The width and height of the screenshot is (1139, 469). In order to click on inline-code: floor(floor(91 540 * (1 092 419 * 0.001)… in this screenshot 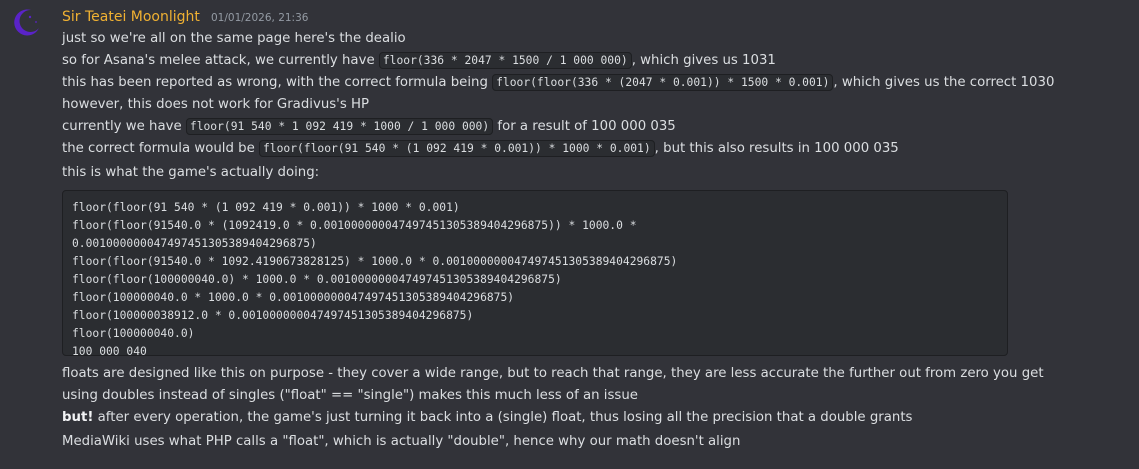, I will do `click(456, 148)`.